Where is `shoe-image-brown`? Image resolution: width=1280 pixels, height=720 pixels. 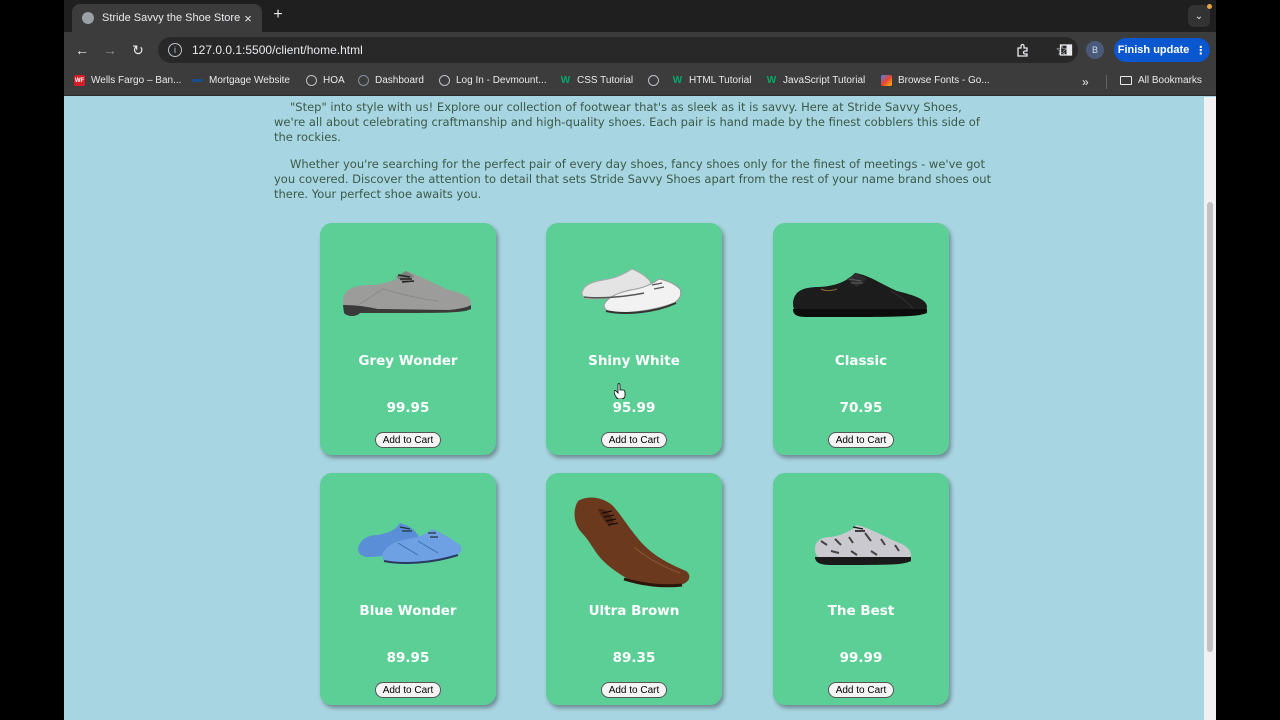
shoe-image-brown is located at coordinates (632, 542).